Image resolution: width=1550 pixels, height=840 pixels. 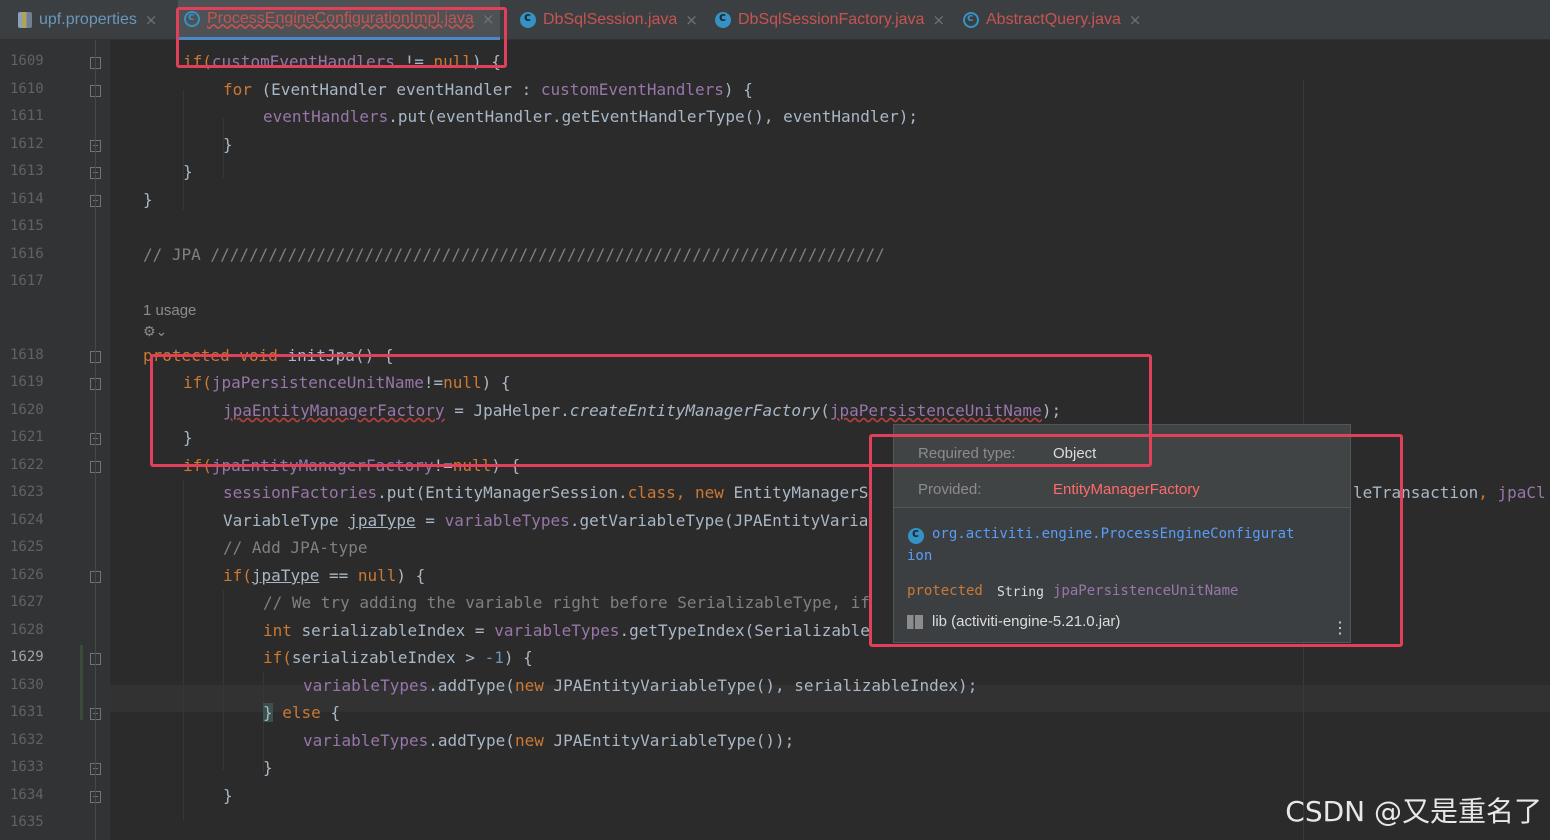 I want to click on tab-label: DbSqlSessionFactory.java, so click(x=831, y=19).